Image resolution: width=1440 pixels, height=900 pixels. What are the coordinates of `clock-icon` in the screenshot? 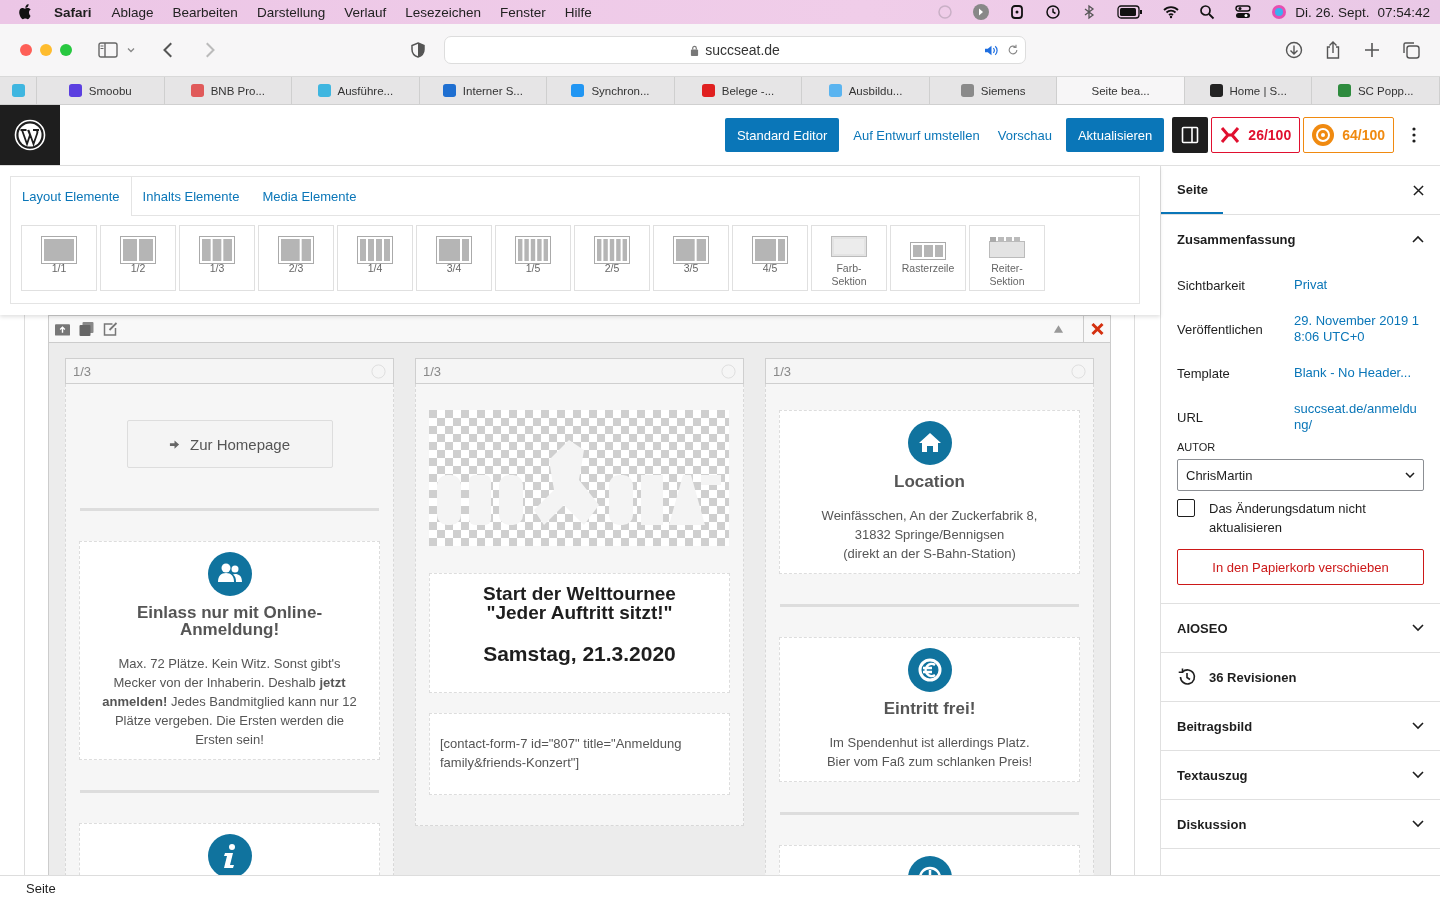 It's located at (1053, 12).